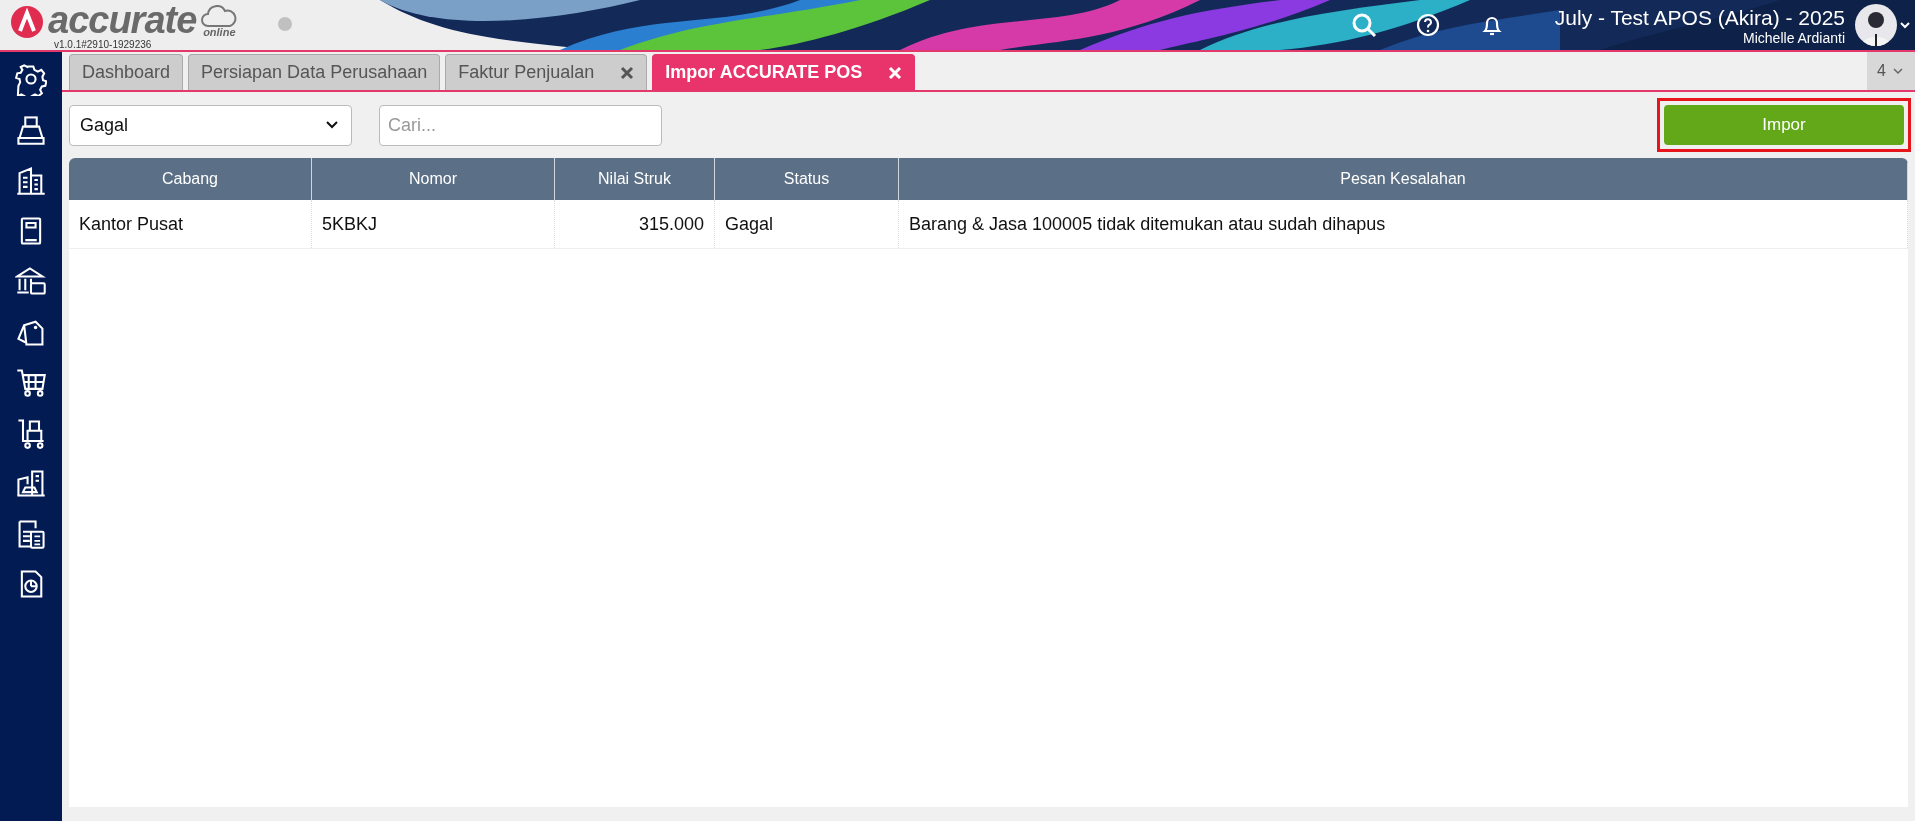 The width and height of the screenshot is (1915, 821). What do you see at coordinates (433, 179) in the screenshot?
I see `column-header: Nomor` at bounding box center [433, 179].